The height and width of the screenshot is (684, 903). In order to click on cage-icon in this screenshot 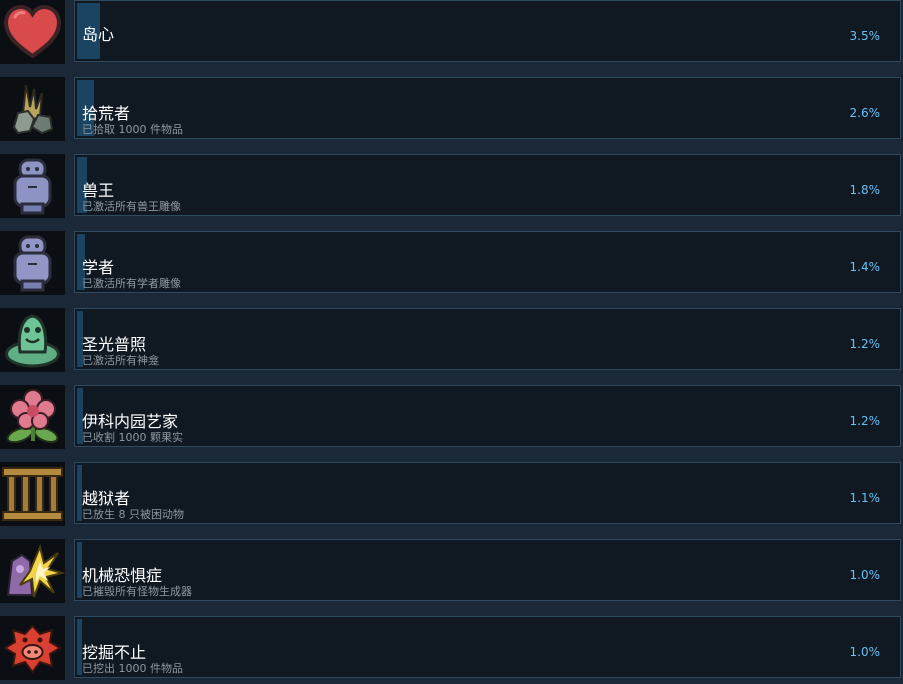, I will do `click(32, 494)`.